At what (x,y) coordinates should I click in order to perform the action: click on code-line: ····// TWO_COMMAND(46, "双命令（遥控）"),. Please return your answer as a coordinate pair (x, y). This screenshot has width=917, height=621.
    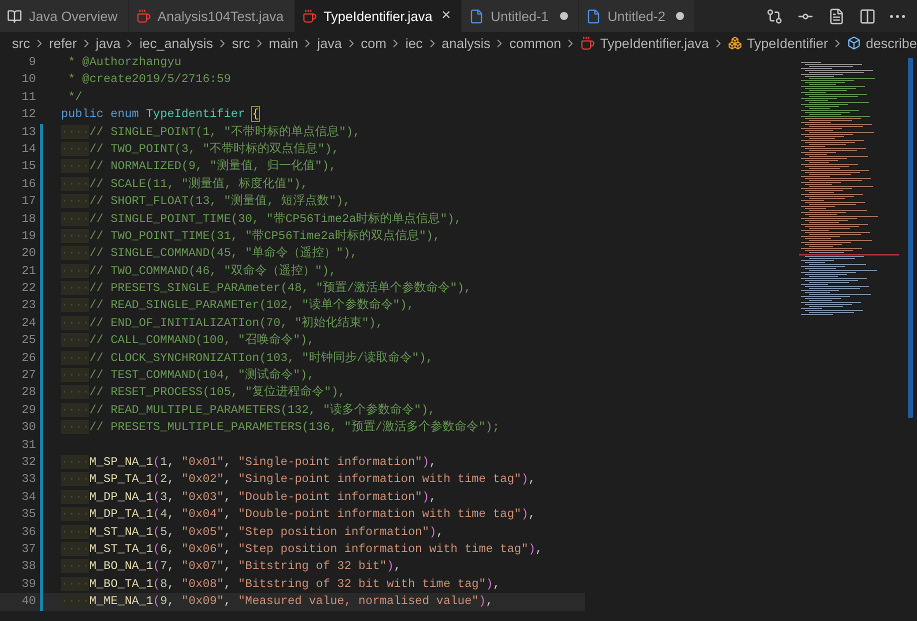
    Looking at the image, I should click on (198, 271).